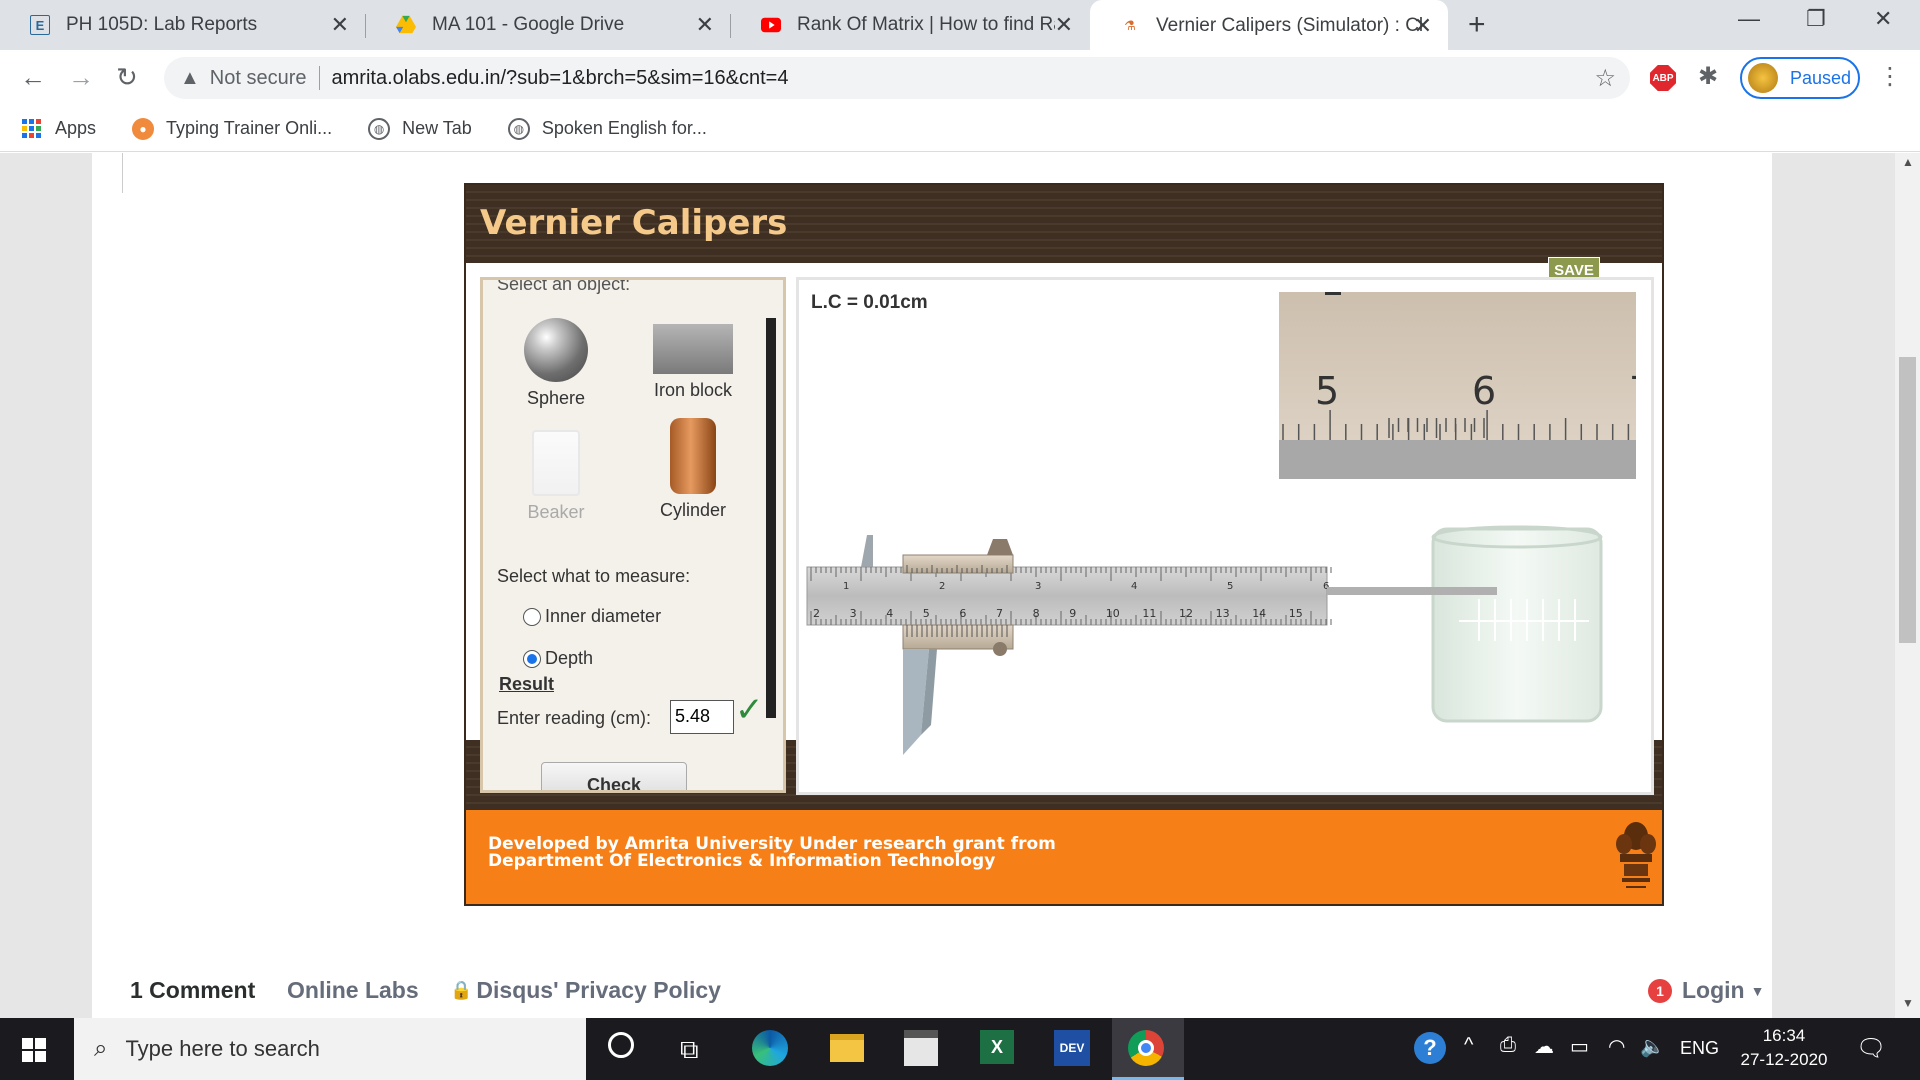 This screenshot has height=1080, width=1920. Describe the element at coordinates (101, 1048) in the screenshot. I see `search-icon: ⌕` at that location.